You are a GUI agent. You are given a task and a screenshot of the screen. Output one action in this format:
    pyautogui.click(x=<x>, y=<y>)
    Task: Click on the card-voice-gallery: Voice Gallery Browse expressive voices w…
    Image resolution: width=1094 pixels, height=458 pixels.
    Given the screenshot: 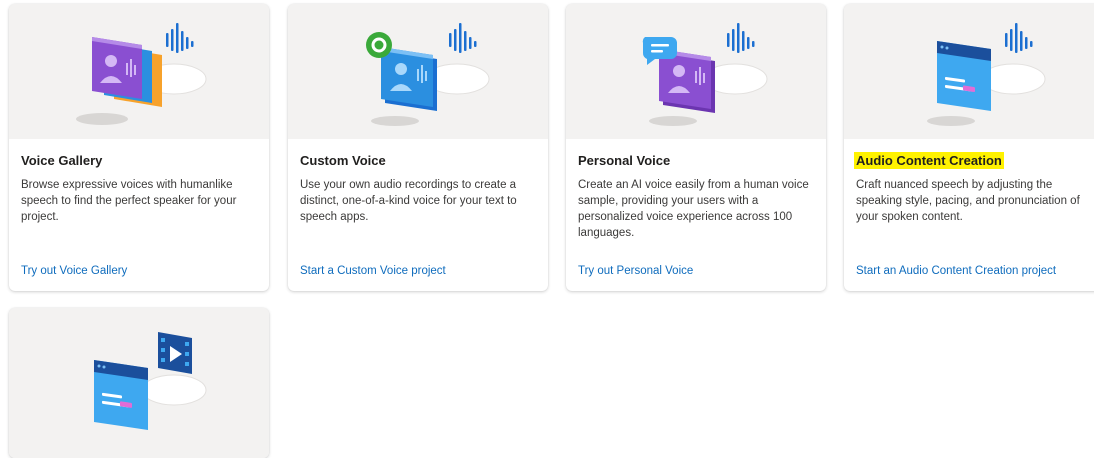 What is the action you would take?
    pyautogui.click(x=139, y=147)
    